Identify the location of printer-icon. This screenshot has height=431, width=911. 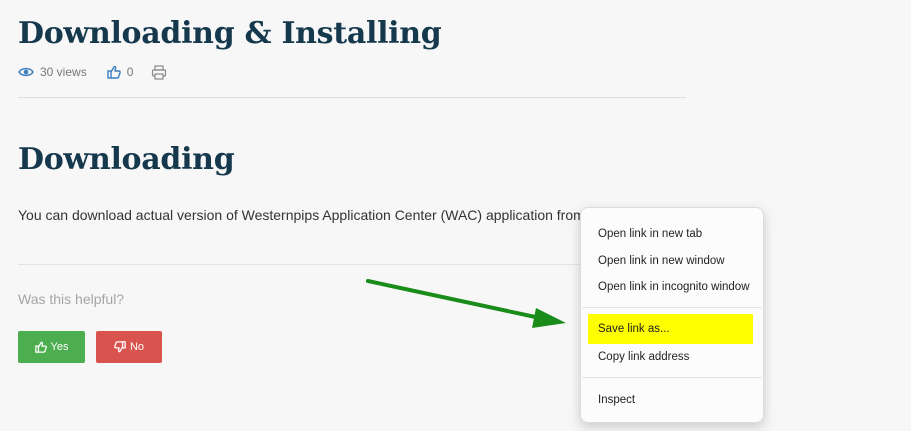
(159, 72).